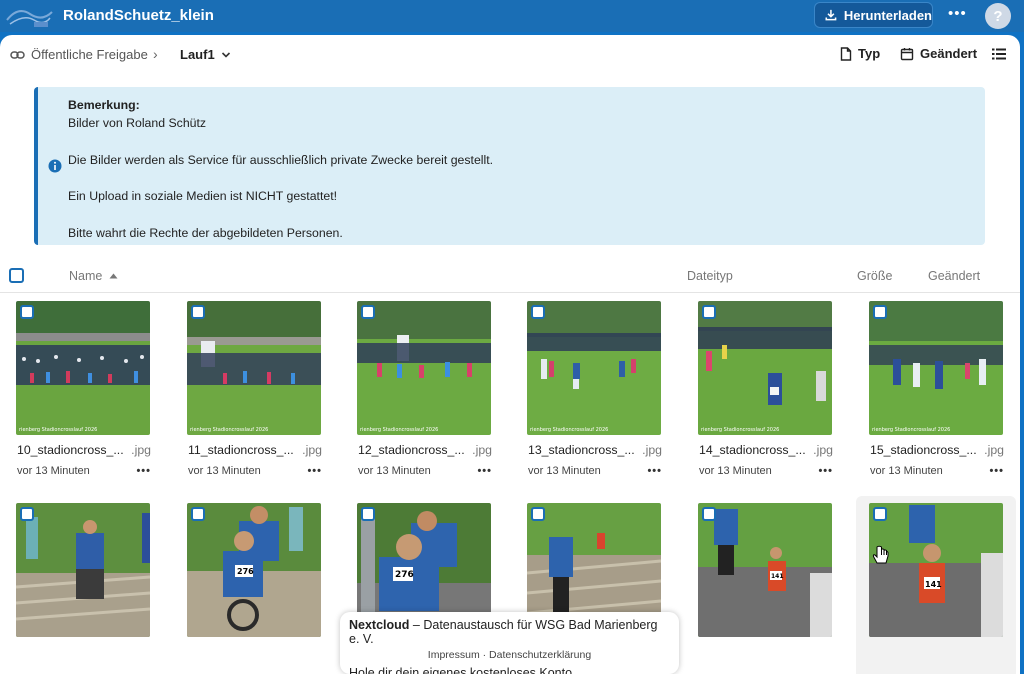  What do you see at coordinates (205, 54) in the screenshot?
I see `breadcrumb-current-folder: Lauf1` at bounding box center [205, 54].